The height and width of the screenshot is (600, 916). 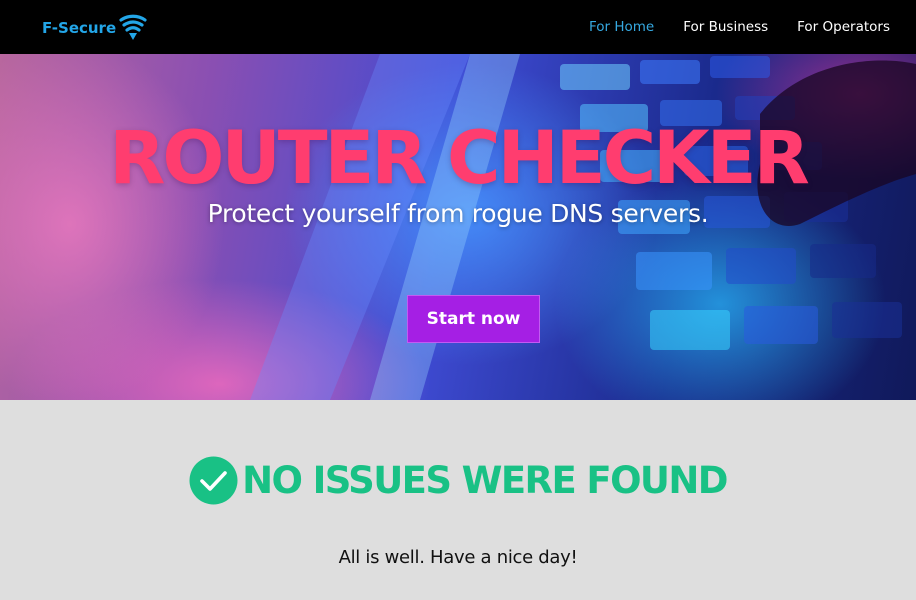 I want to click on f-secure-logo: F-Secure, so click(x=95, y=28).